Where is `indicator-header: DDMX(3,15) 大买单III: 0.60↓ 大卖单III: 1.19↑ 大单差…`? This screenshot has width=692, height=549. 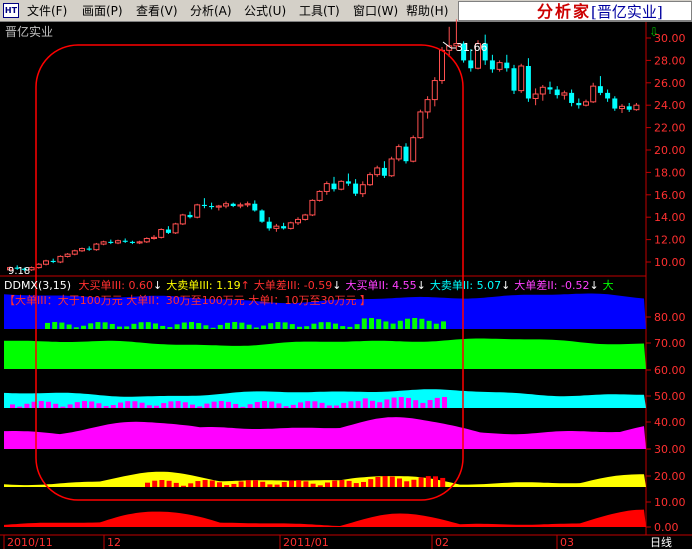 indicator-header: DDMX(3,15) 大买单III: 0.60↓ 大卖单III: 1.19↑ 大单差… is located at coordinates (309, 285).